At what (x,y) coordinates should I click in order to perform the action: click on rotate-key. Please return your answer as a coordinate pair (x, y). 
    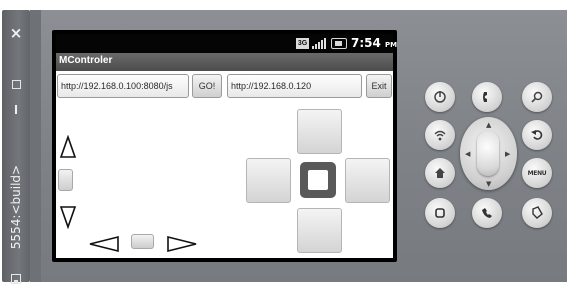
    Looking at the image, I should click on (537, 213).